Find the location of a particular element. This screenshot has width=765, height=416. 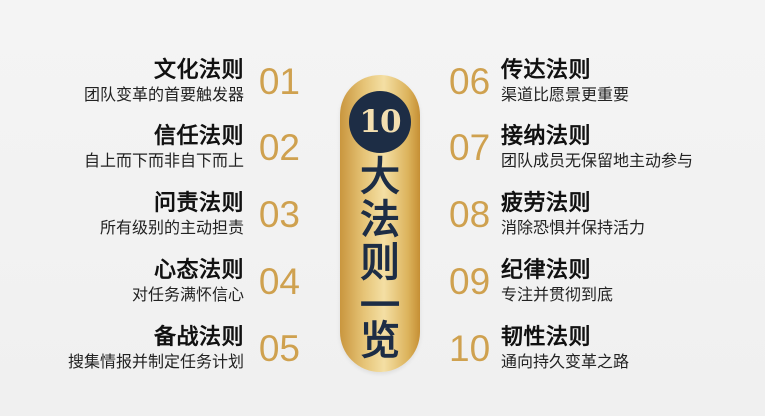

rule-title: 疲劳法则 is located at coordinates (546, 203).